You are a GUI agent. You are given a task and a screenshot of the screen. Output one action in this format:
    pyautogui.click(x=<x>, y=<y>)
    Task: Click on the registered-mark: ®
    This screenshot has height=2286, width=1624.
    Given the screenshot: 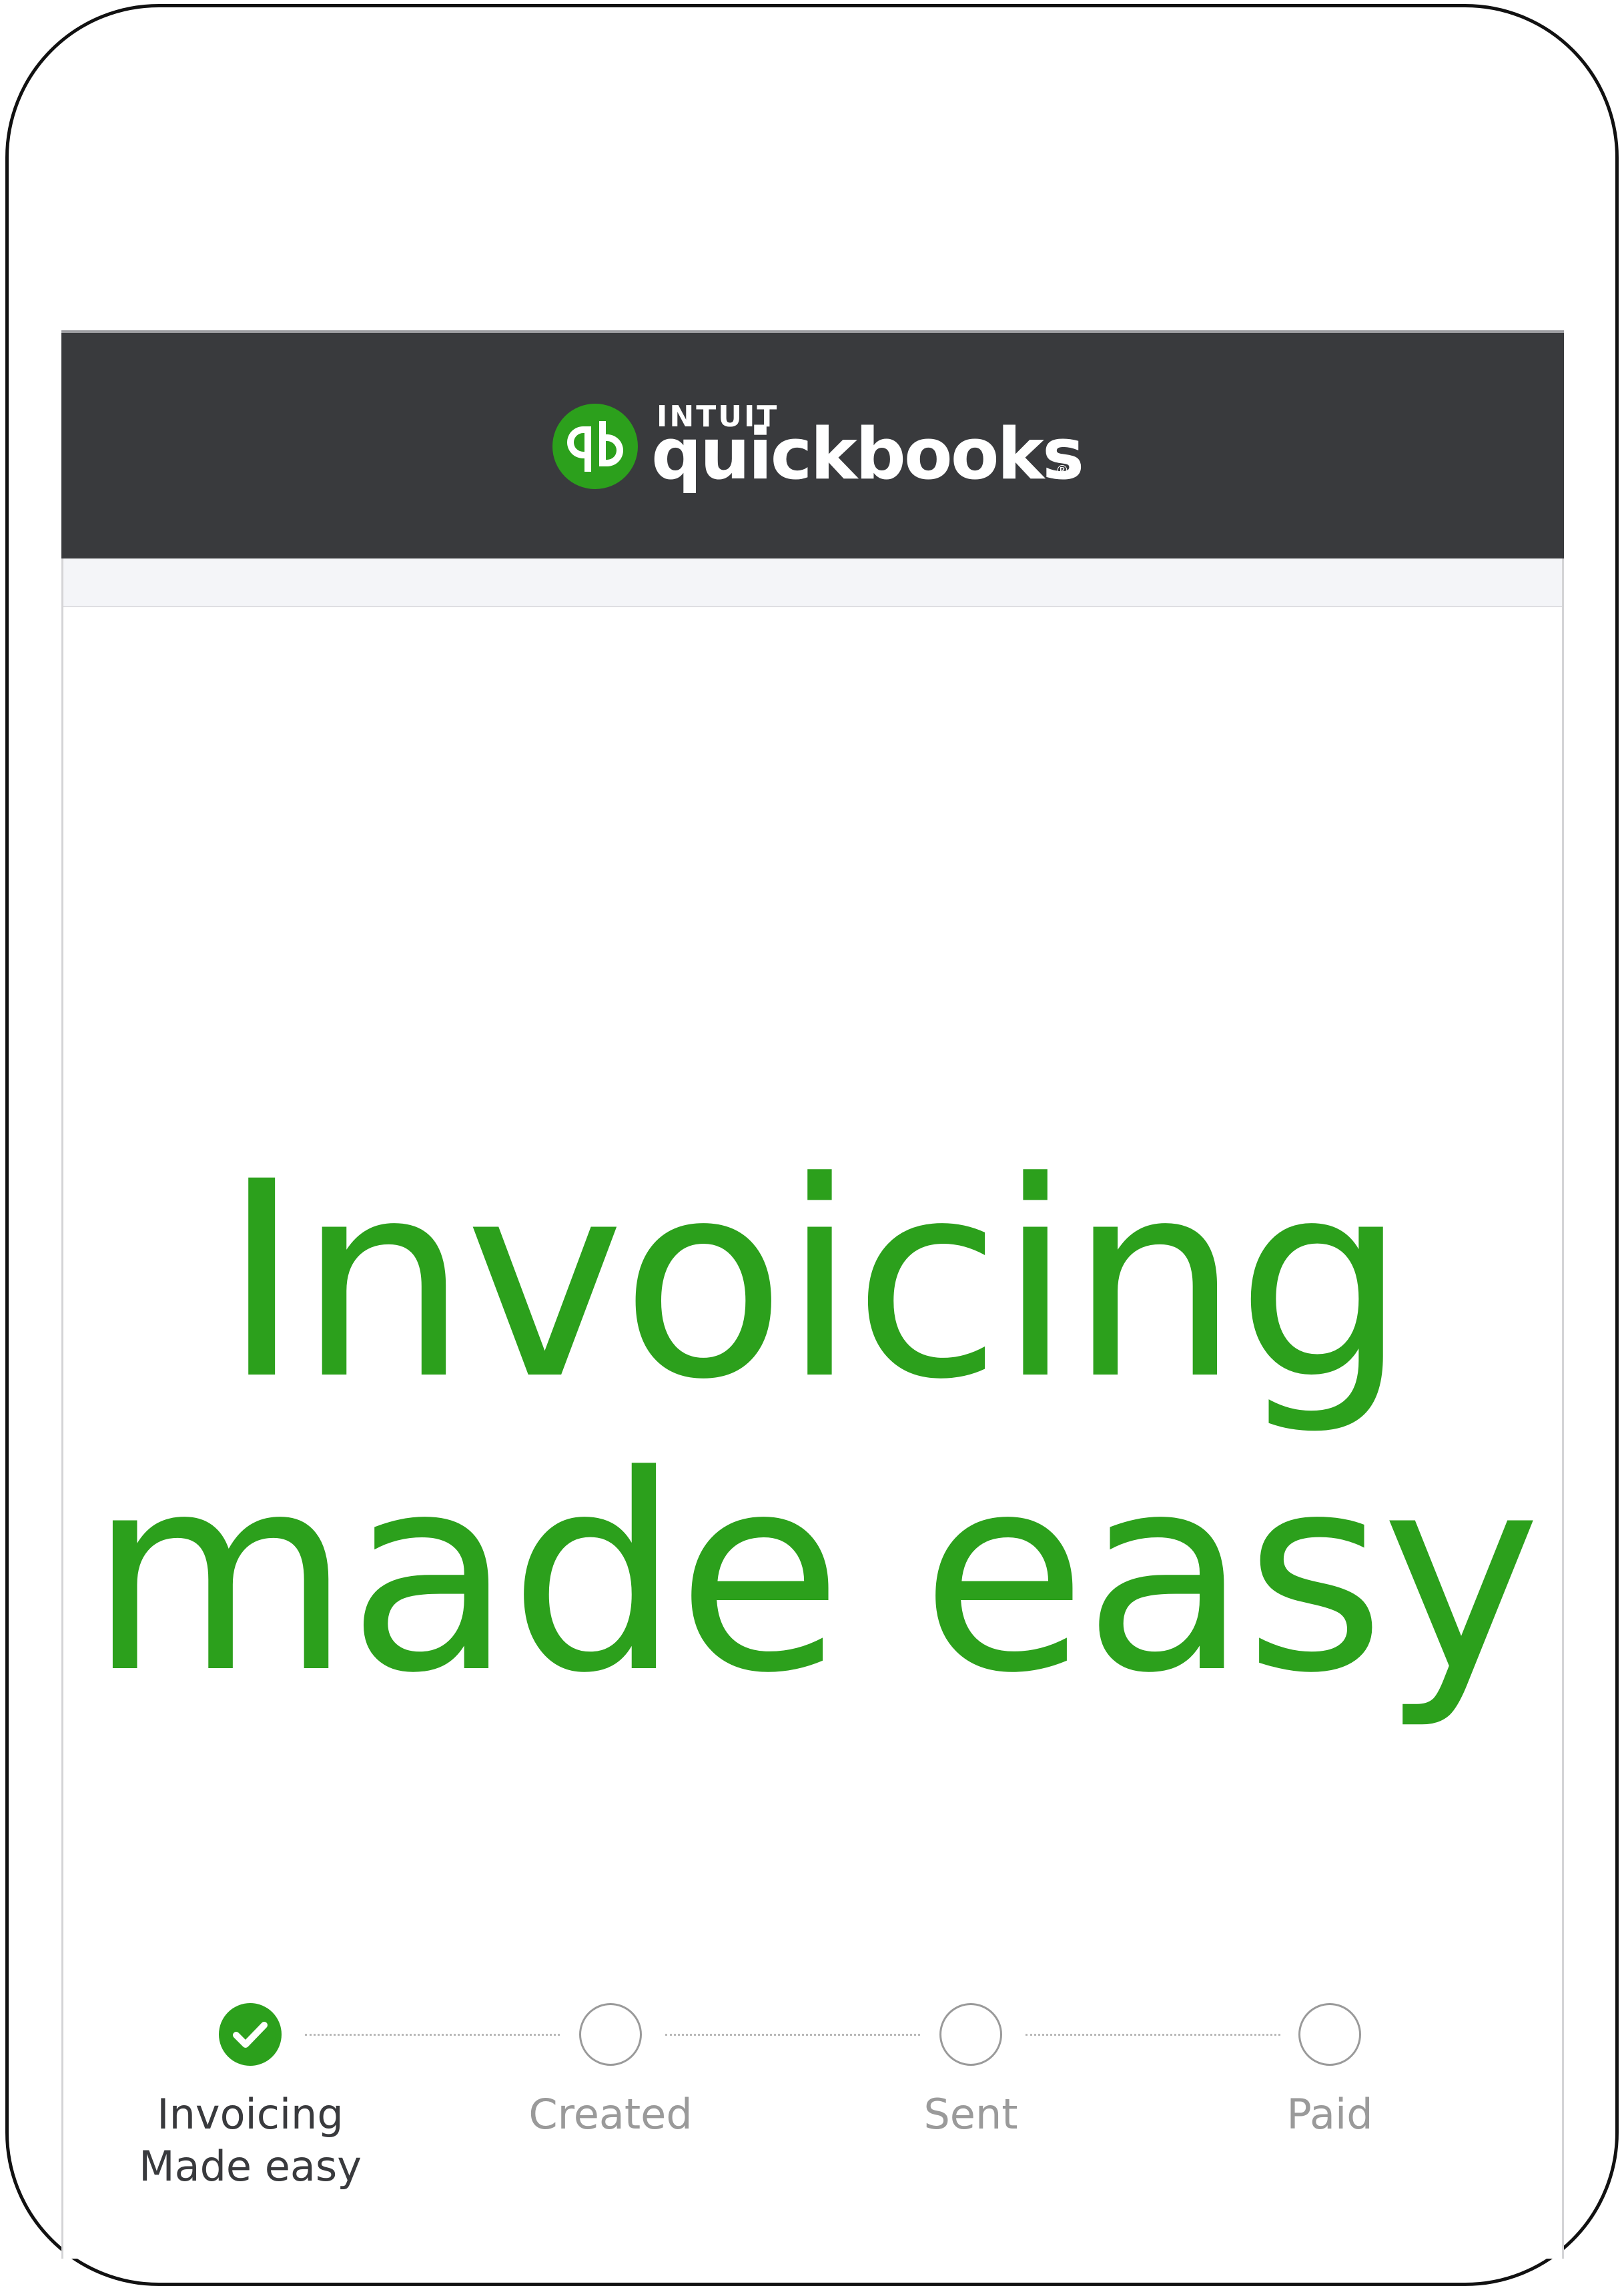 What is the action you would take?
    pyautogui.click(x=1062, y=470)
    